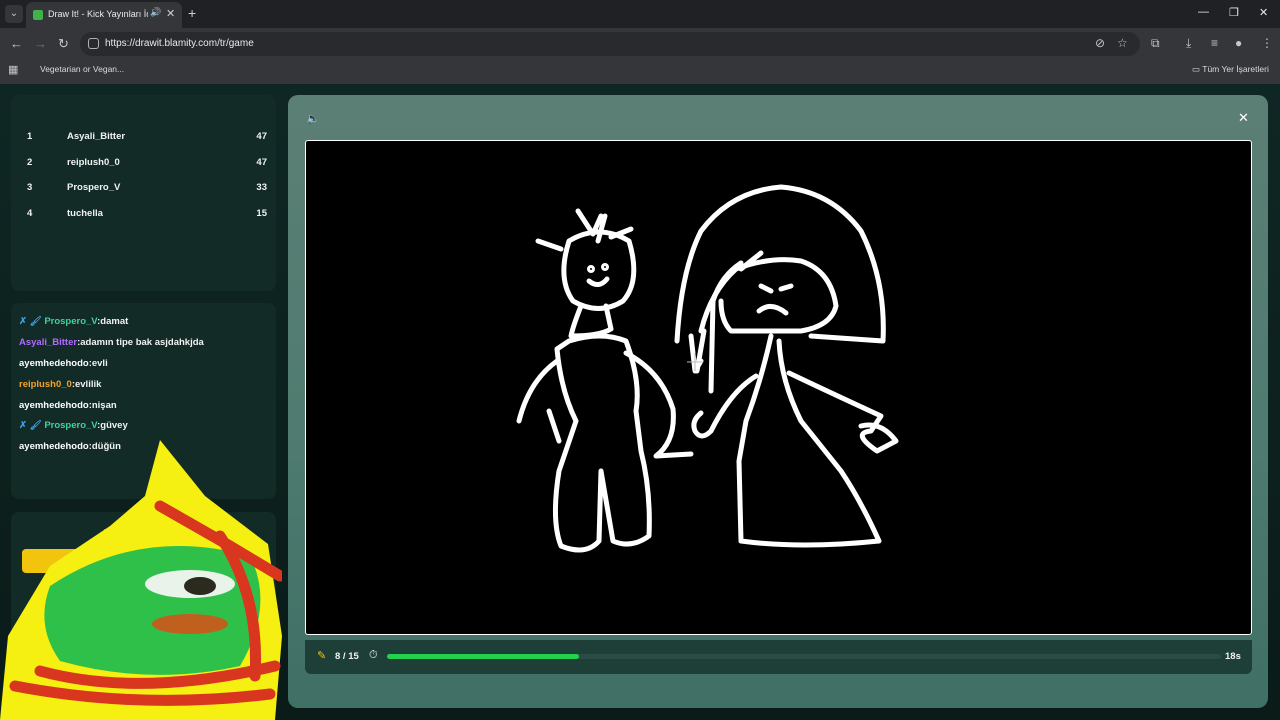 This screenshot has height=720, width=1280. What do you see at coordinates (1155, 43) in the screenshot?
I see `extensions-icon: ⧉` at bounding box center [1155, 43].